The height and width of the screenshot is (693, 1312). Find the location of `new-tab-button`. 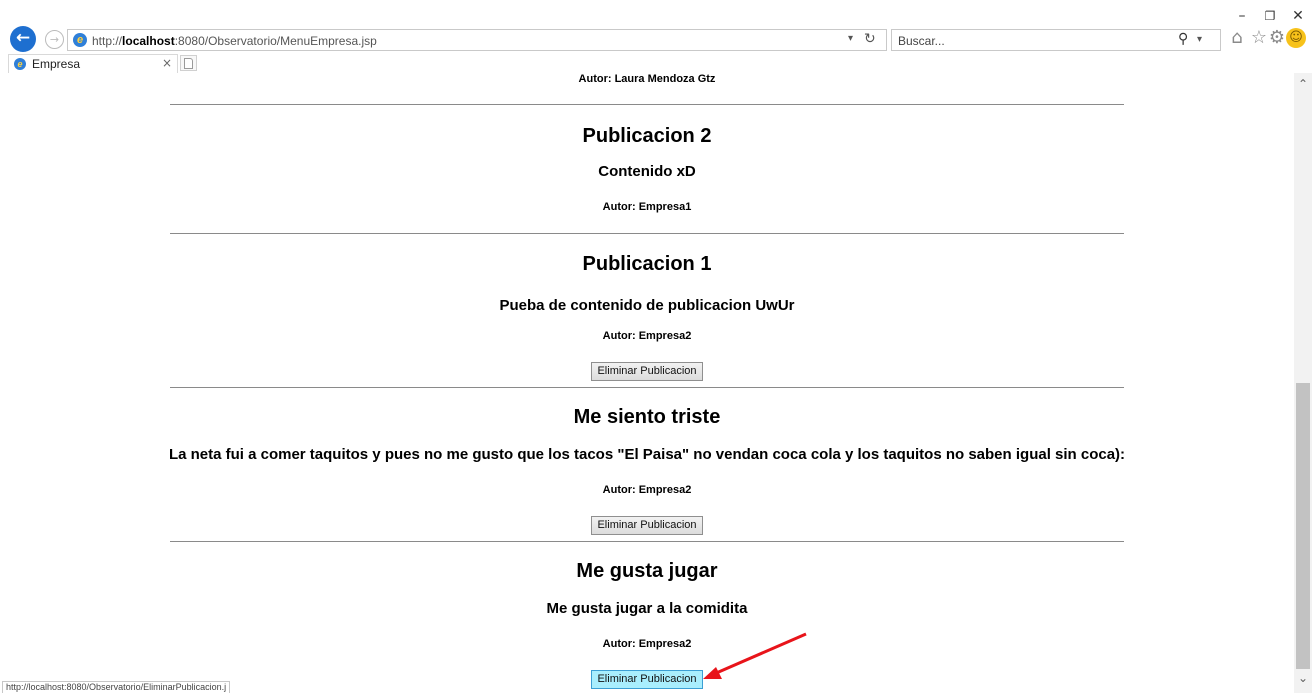

new-tab-button is located at coordinates (188, 63).